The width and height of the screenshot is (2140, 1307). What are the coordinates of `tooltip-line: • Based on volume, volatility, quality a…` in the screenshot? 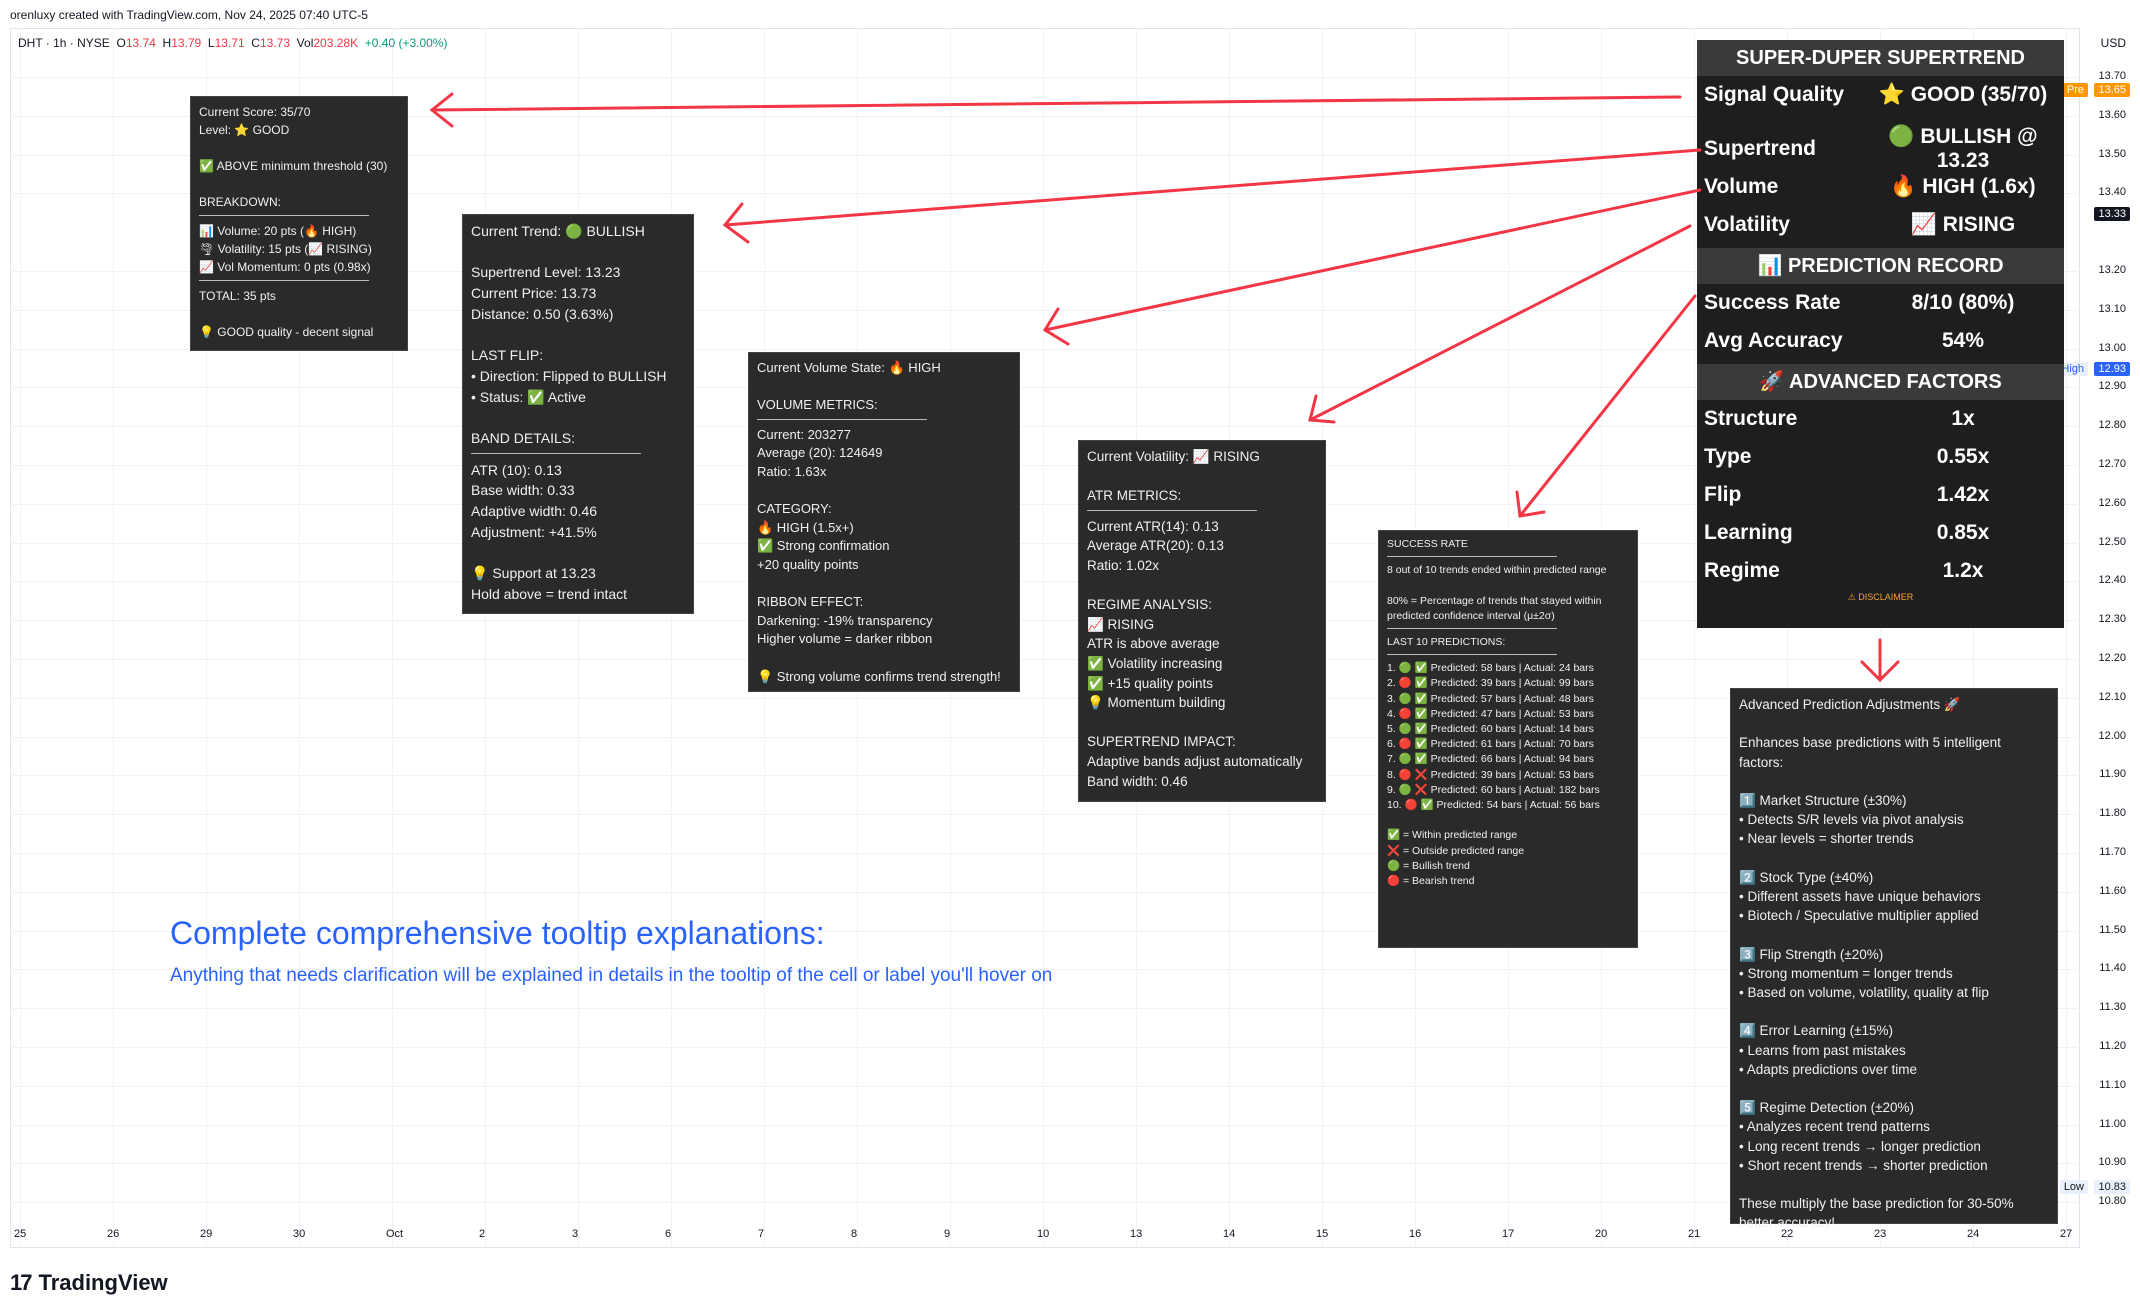 It's located at (1864, 993).